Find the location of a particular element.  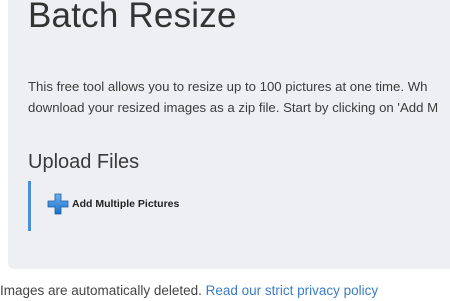

page-title: Batch Resize is located at coordinates (132, 17).